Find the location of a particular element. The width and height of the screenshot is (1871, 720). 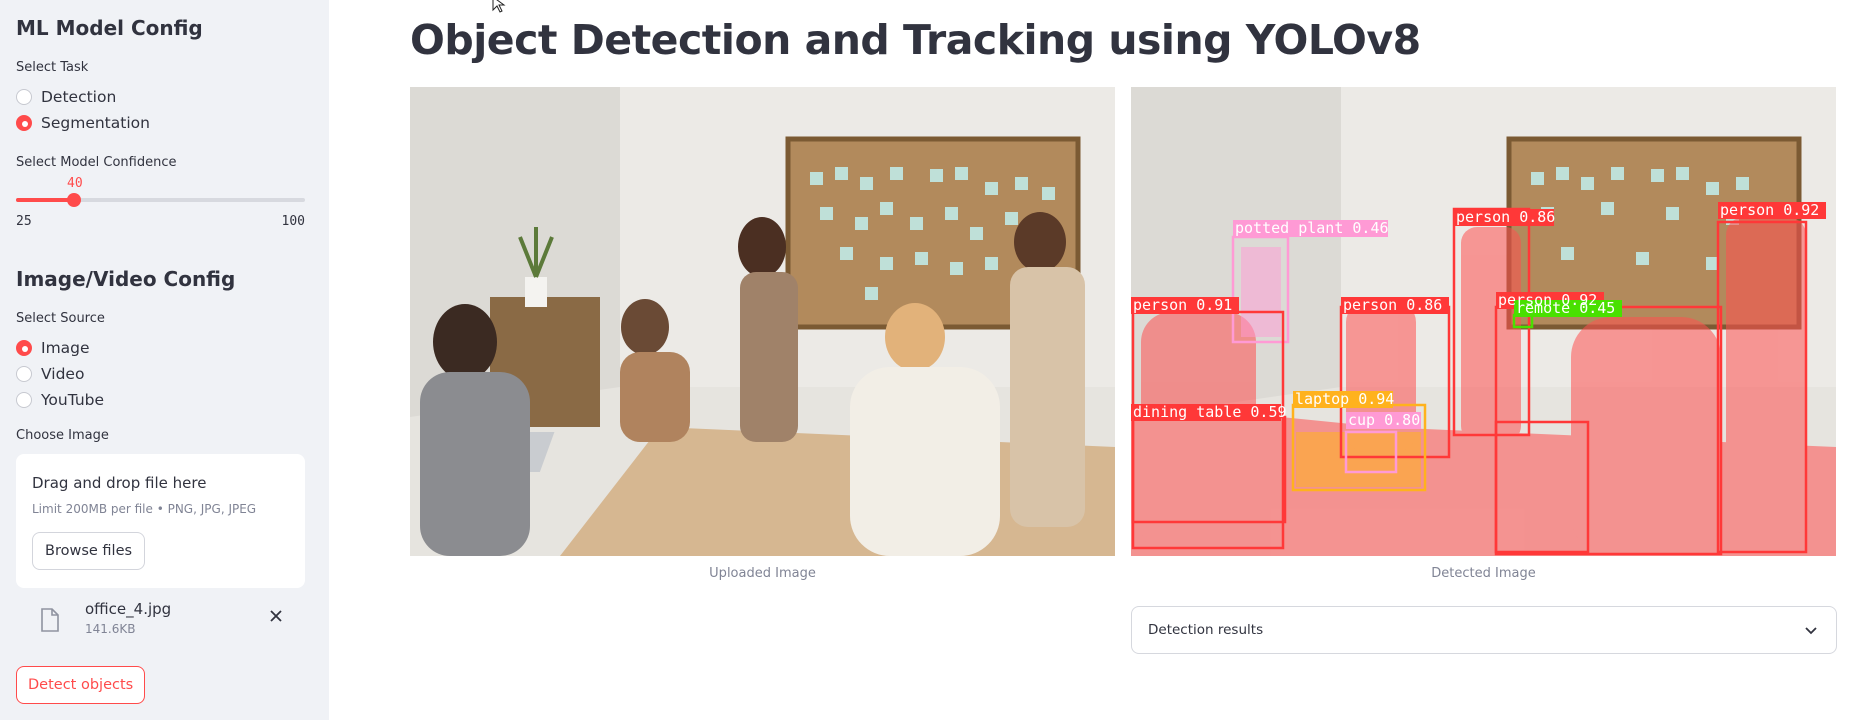

task-option-detection: Detection is located at coordinates (83, 97).